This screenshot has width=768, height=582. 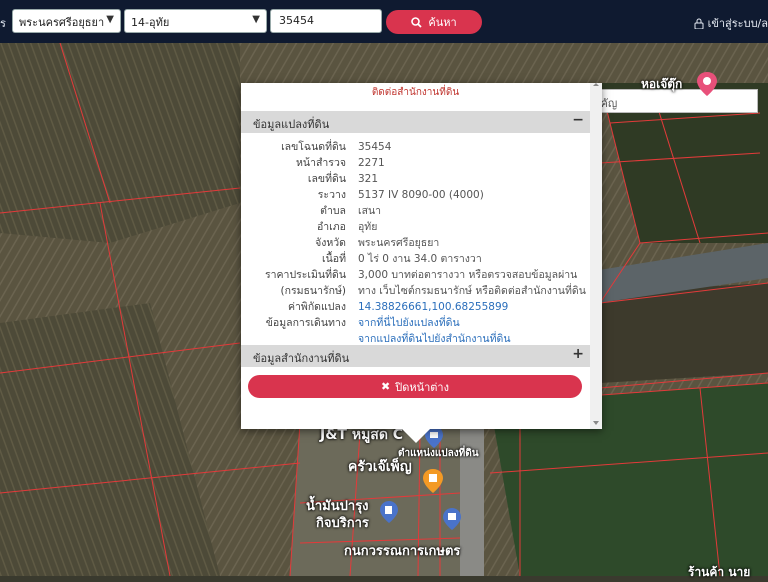 I want to click on deed-number-input: 35454, so click(x=326, y=21).